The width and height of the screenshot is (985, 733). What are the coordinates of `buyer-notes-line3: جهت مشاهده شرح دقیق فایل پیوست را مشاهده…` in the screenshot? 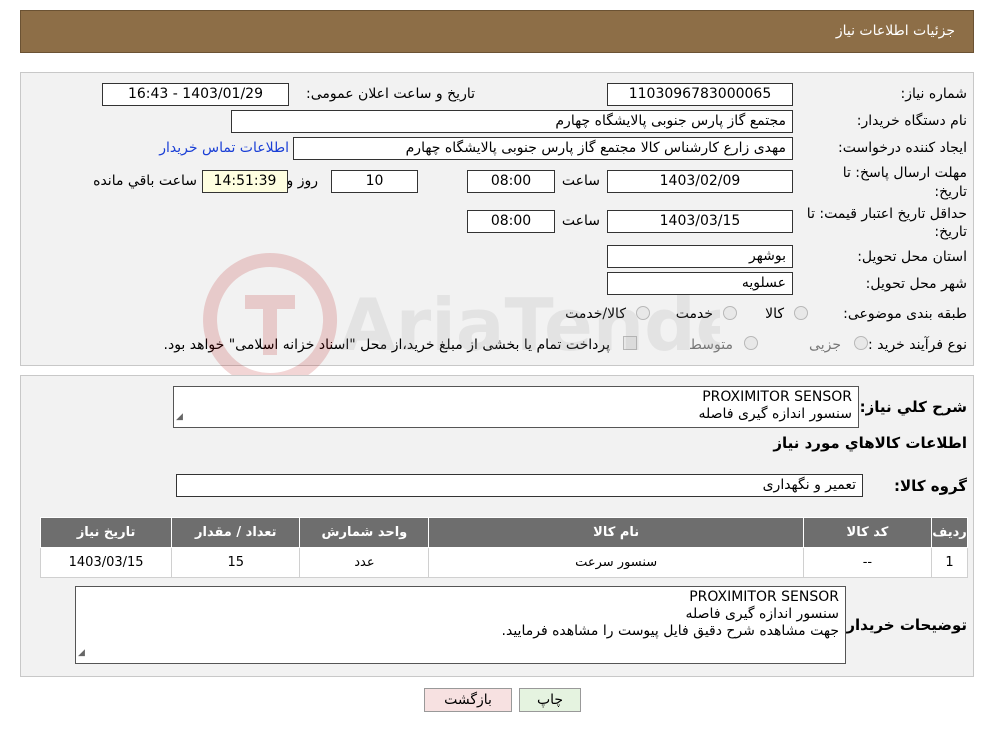 It's located at (670, 631).